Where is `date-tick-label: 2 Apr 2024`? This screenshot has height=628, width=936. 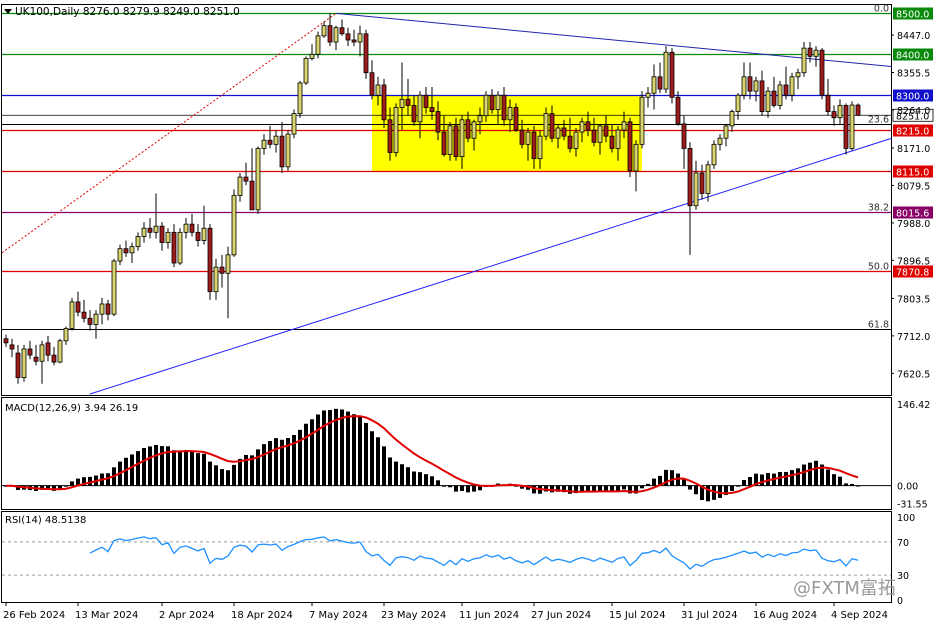
date-tick-label: 2 Apr 2024 is located at coordinates (186, 615).